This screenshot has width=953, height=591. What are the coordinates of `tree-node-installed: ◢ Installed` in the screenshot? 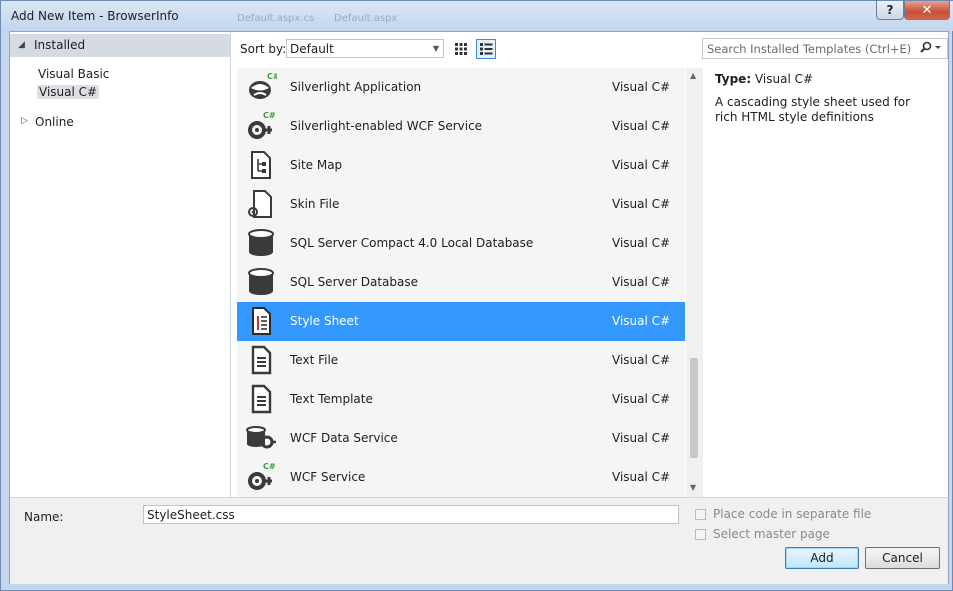 It's located at (120, 45).